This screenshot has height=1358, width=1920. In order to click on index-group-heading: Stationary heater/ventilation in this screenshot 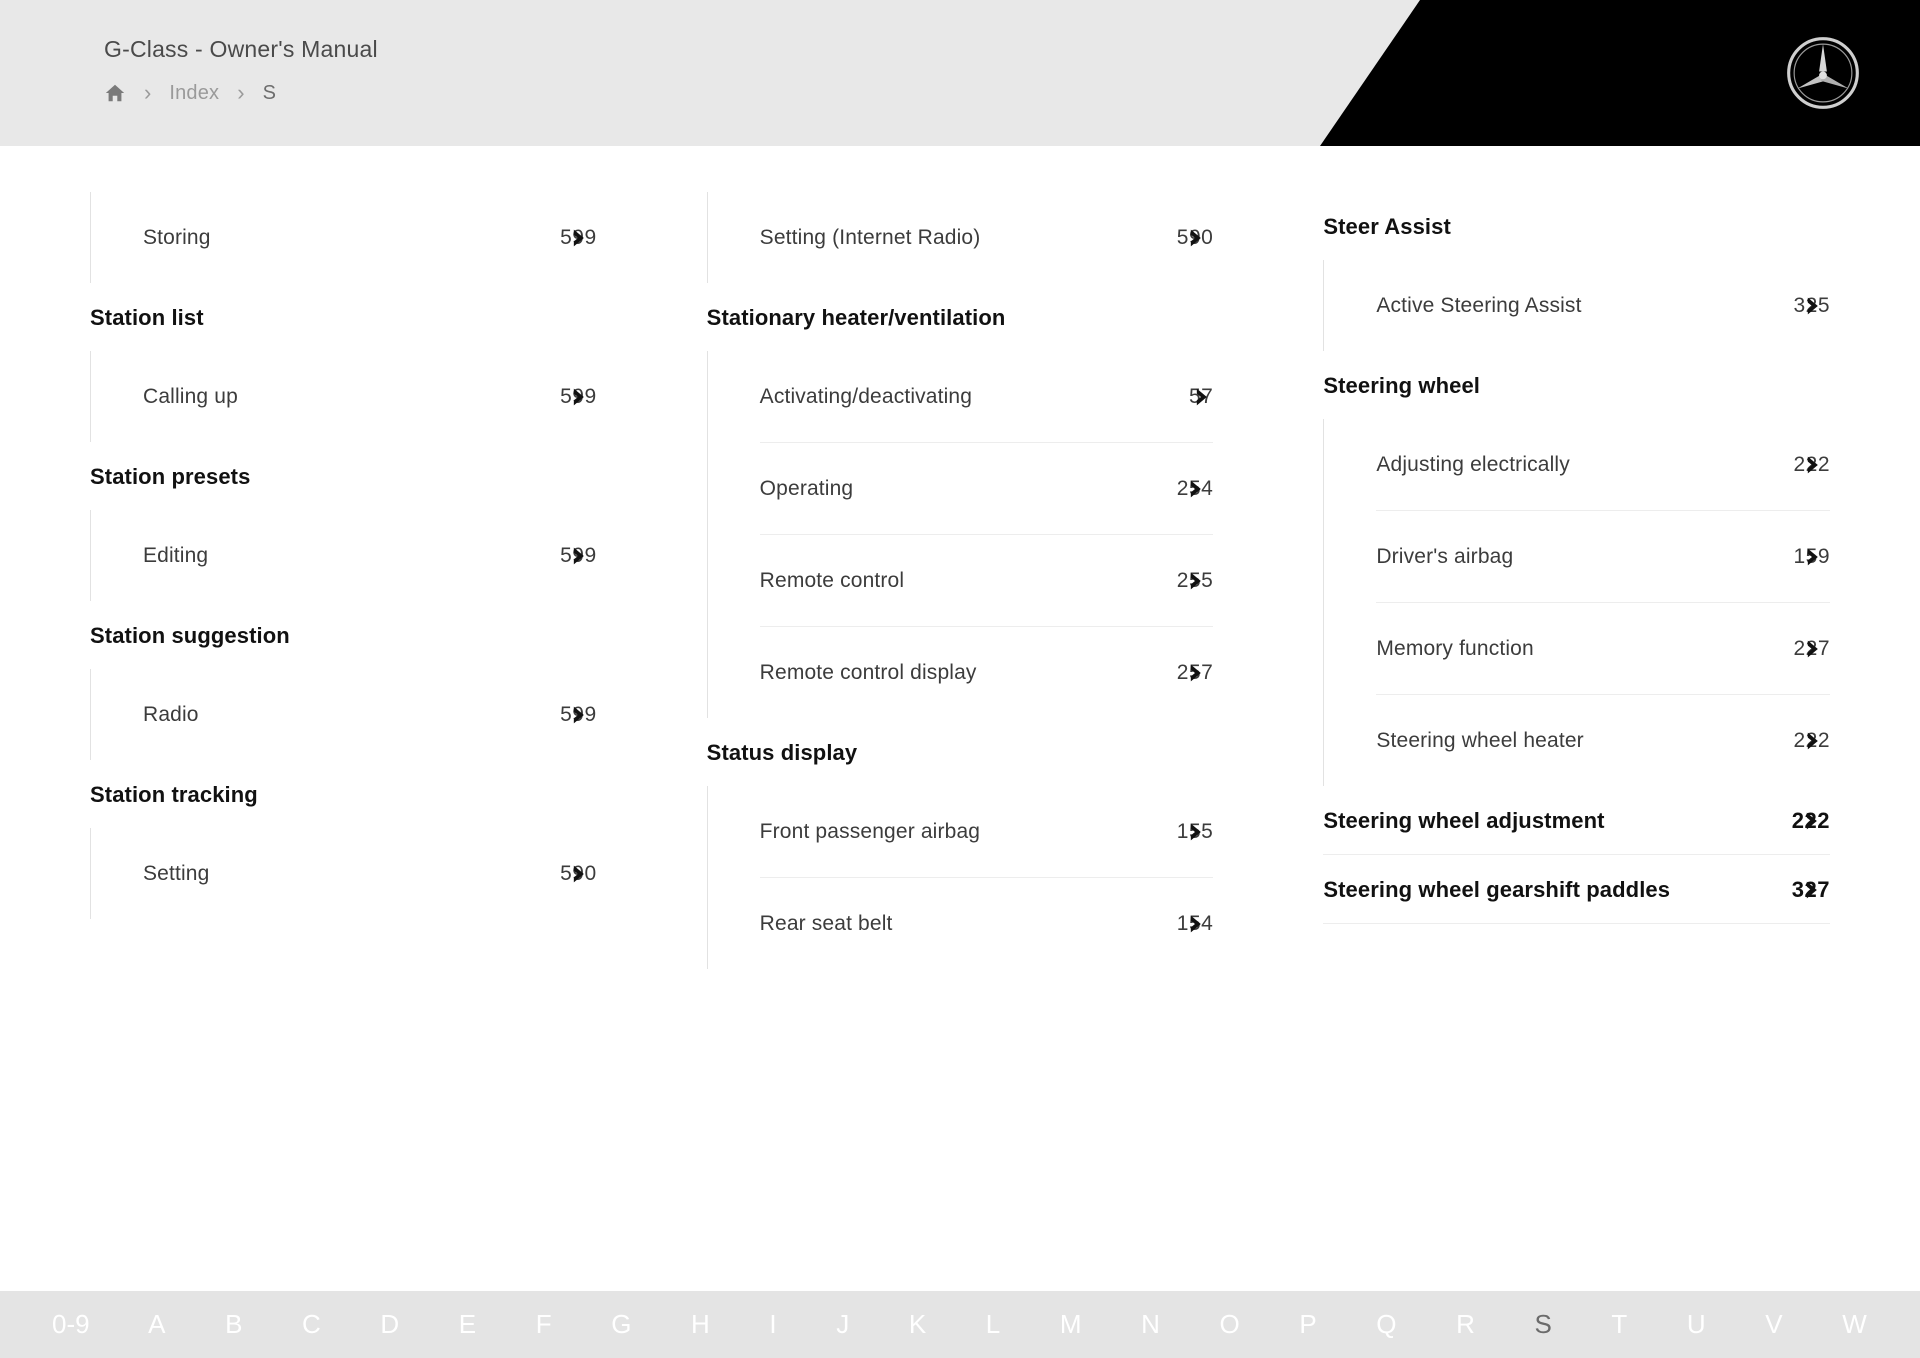, I will do `click(960, 317)`.